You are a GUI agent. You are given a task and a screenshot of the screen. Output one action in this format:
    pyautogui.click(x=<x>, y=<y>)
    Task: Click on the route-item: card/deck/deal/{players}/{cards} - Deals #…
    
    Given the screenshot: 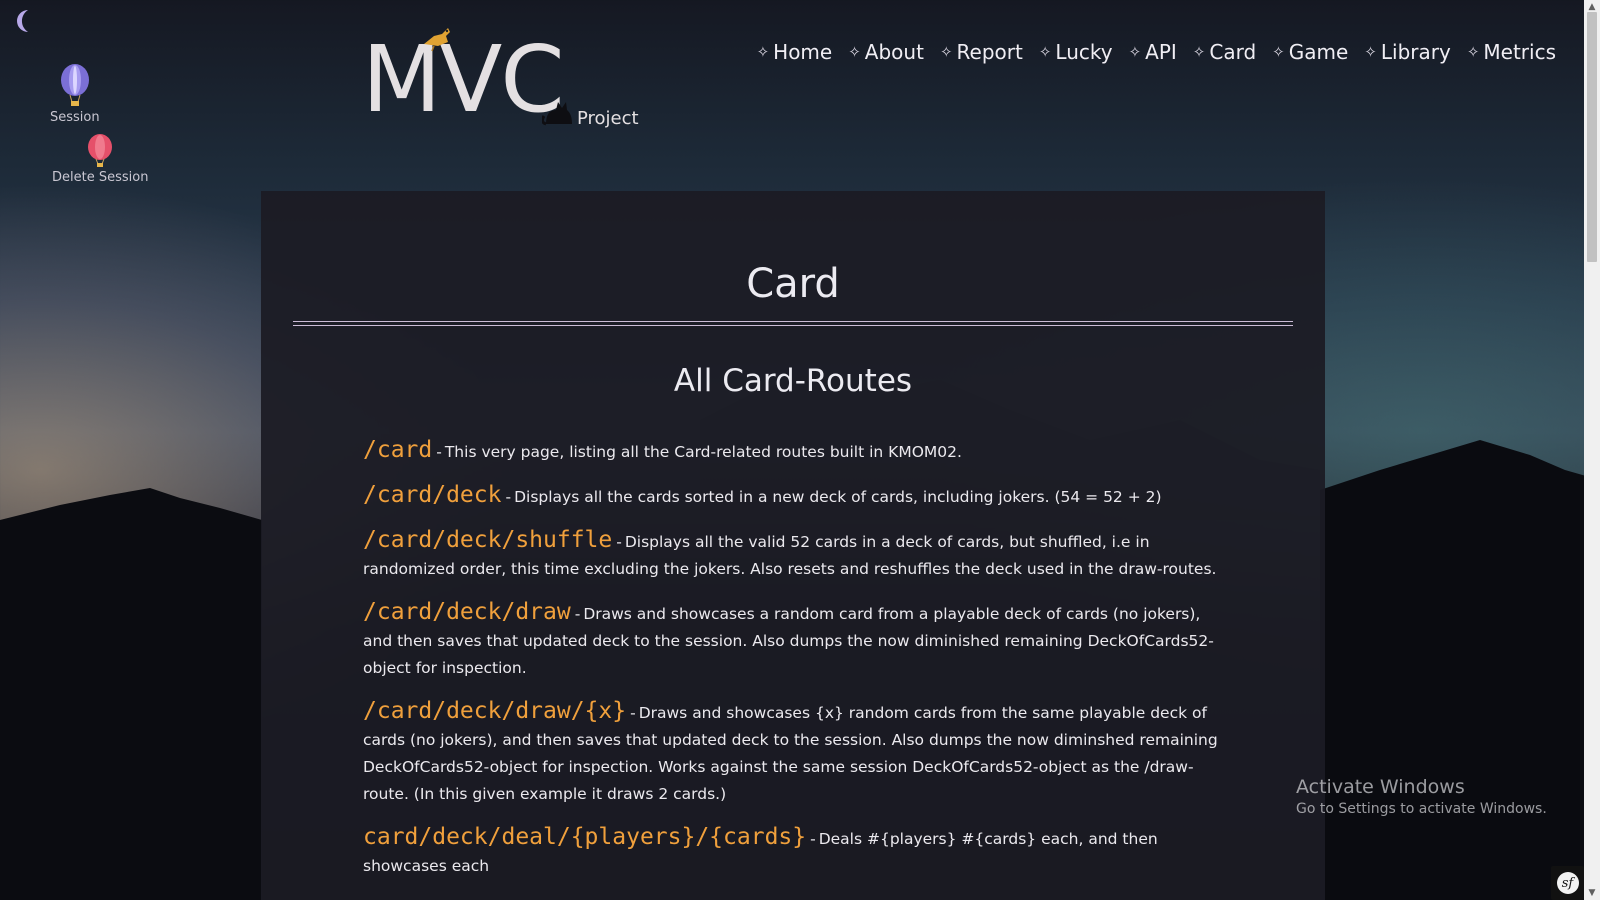 What is the action you would take?
    pyautogui.click(x=790, y=852)
    